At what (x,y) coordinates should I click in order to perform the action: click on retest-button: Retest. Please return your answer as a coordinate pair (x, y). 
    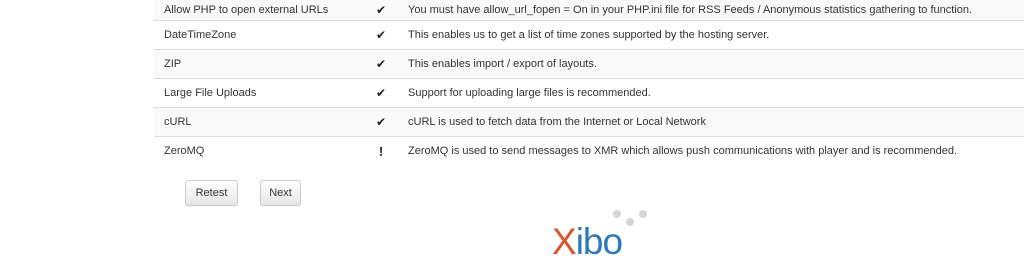
    Looking at the image, I should click on (211, 193).